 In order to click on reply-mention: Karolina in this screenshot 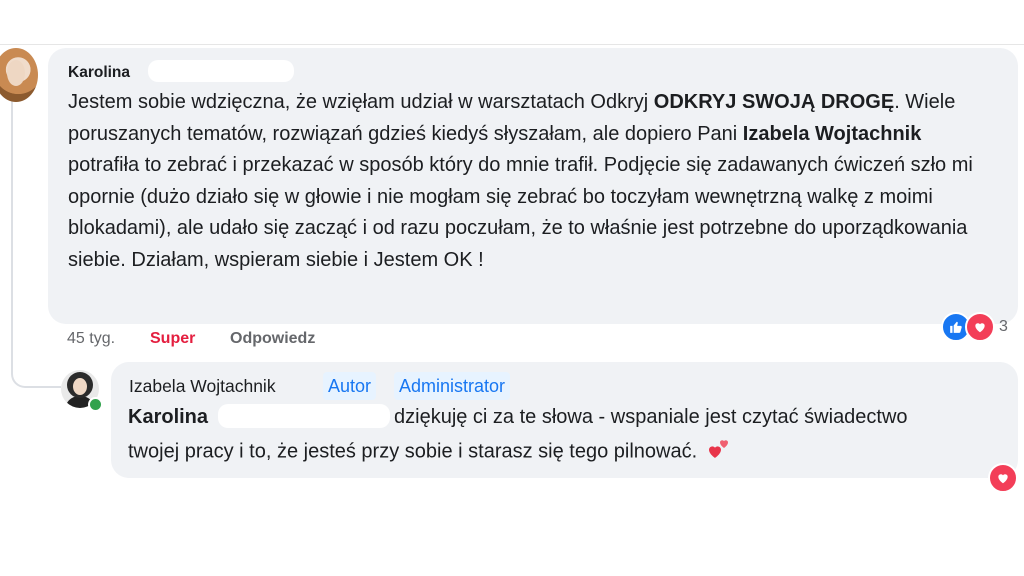, I will do `click(168, 417)`.